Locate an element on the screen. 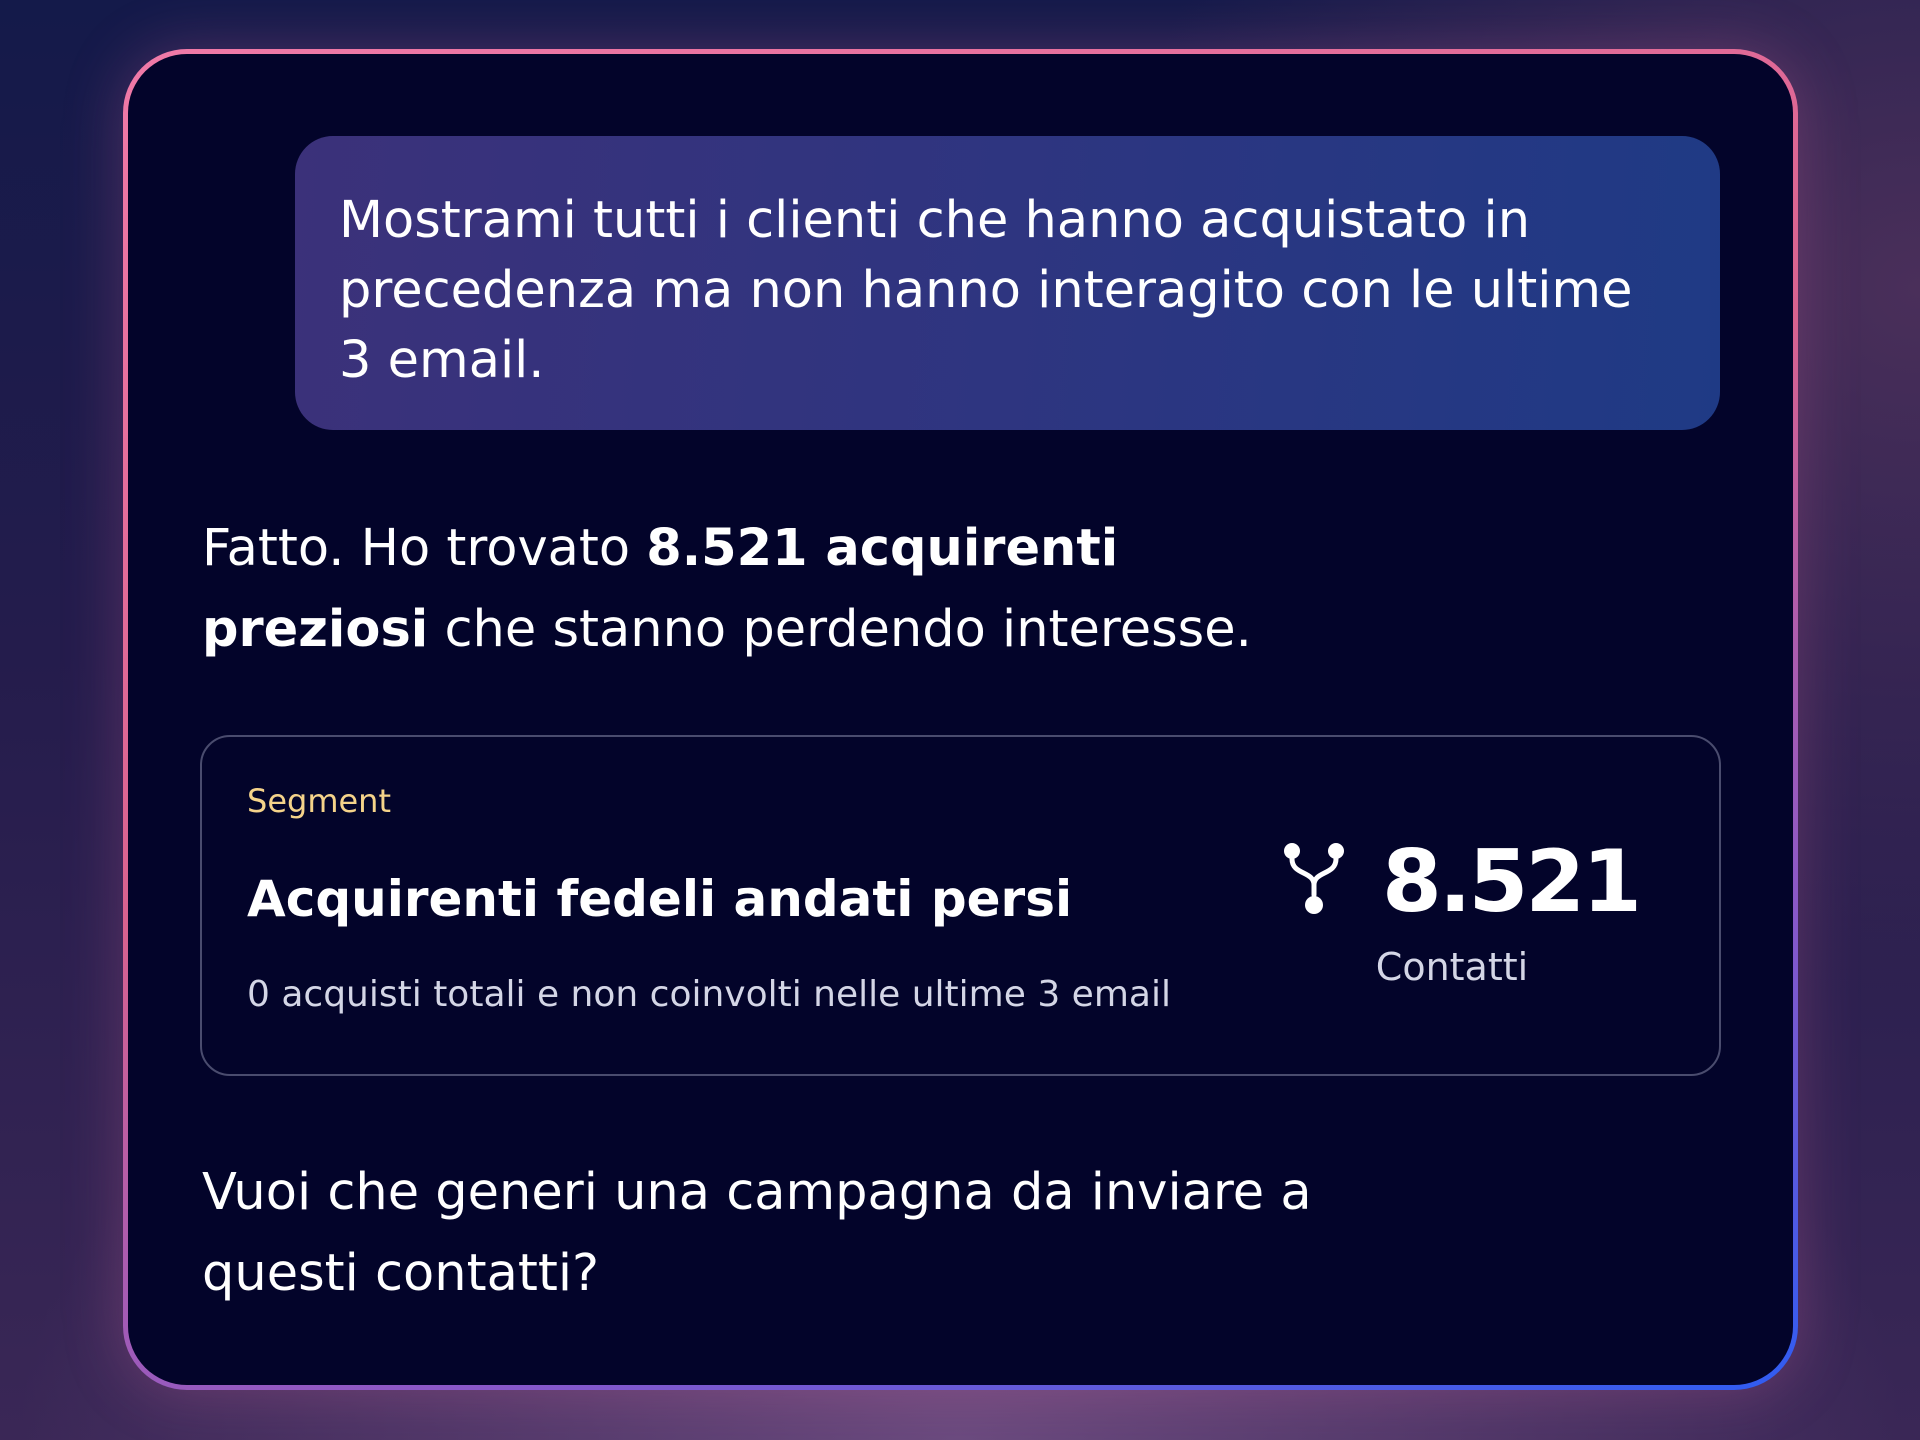 The height and width of the screenshot is (1440, 1920). segment-count-label: Contatti is located at coordinates (1452, 967).